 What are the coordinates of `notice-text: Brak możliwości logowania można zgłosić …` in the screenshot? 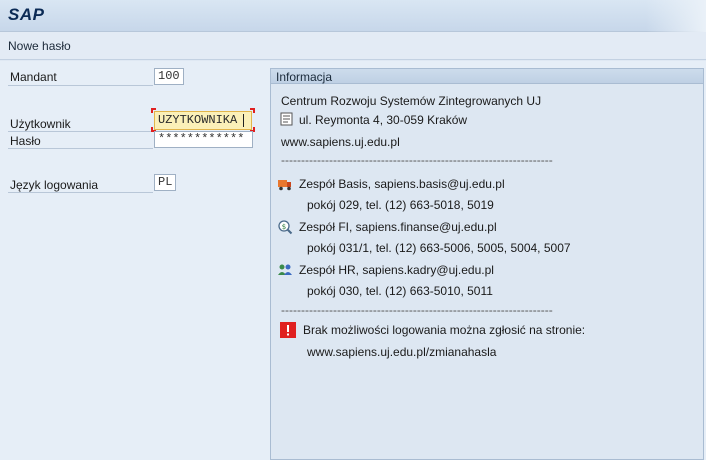 It's located at (444, 330).